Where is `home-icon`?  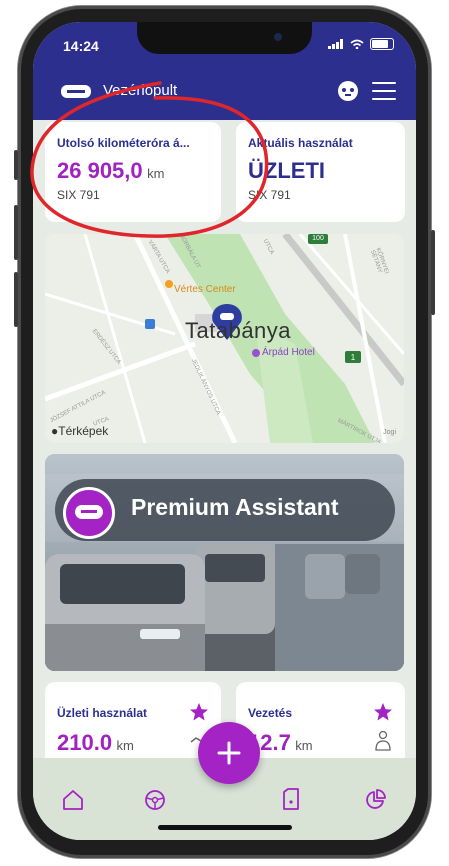 home-icon is located at coordinates (73, 800).